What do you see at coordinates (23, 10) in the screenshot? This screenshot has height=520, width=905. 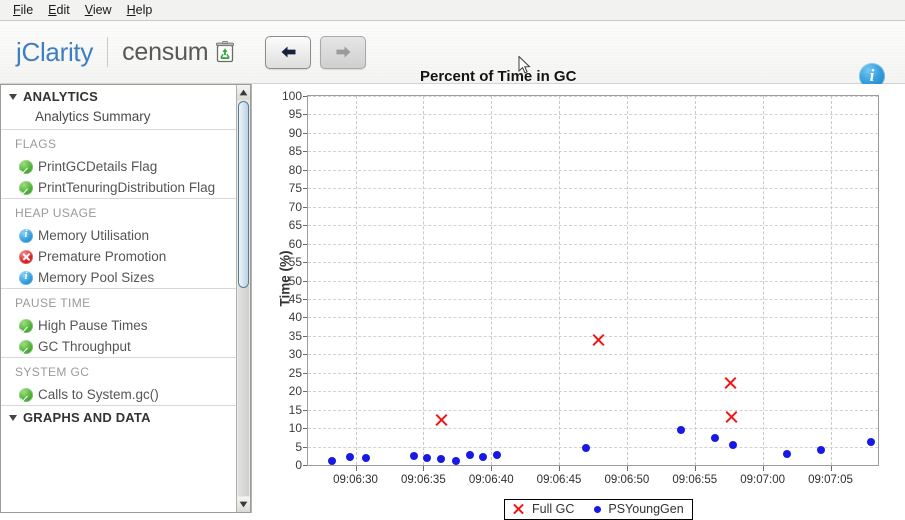 I see `menu-file: File` at bounding box center [23, 10].